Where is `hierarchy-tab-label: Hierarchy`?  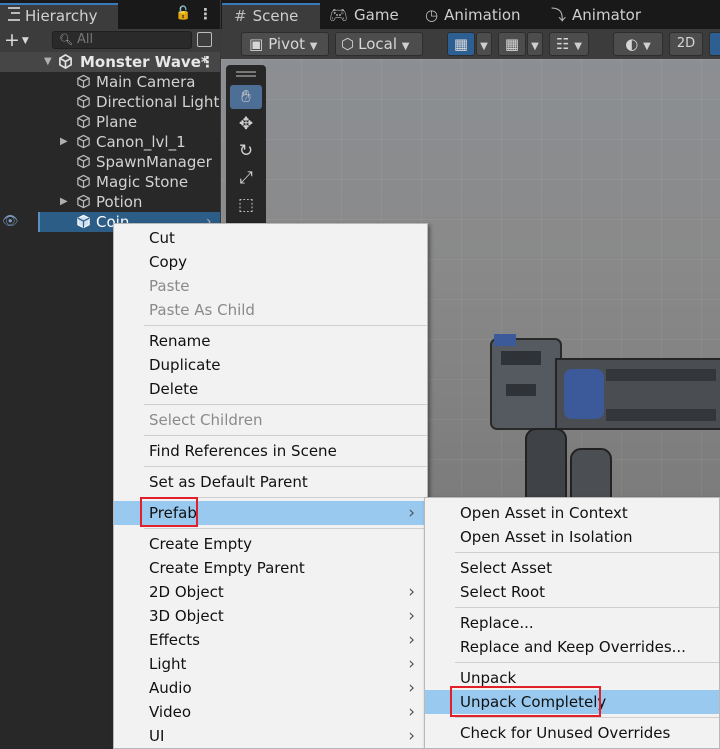 hierarchy-tab-label: Hierarchy is located at coordinates (61, 16).